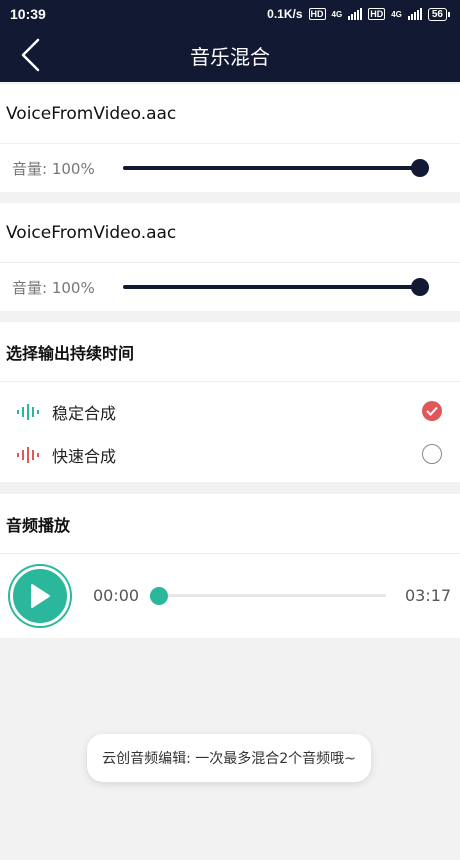  I want to click on nav-bar: 音乐混合, so click(230, 55).